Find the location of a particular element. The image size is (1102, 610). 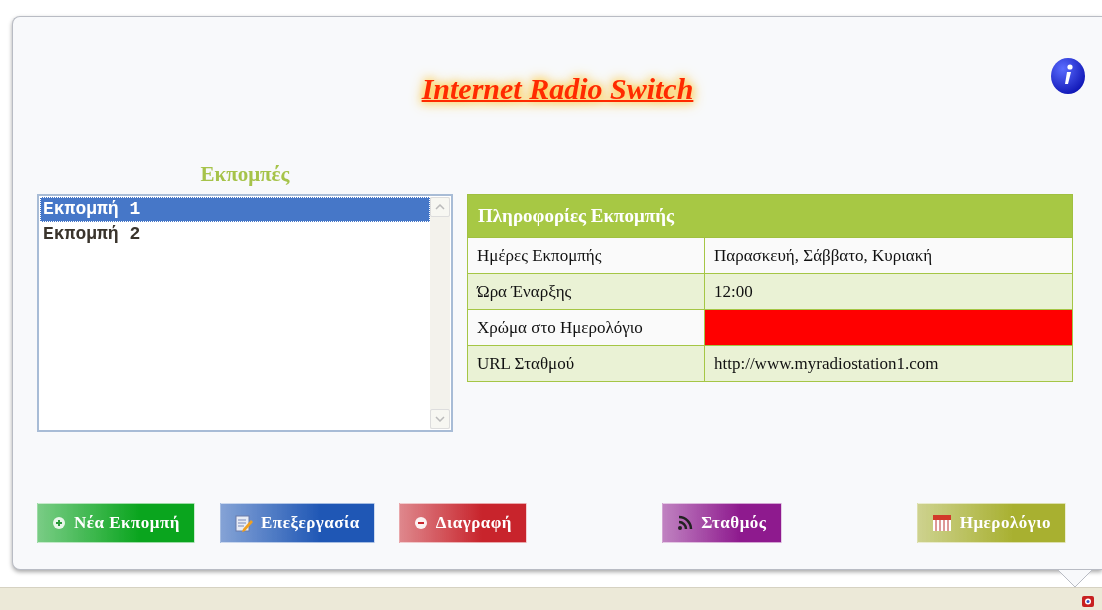

minus-icon is located at coordinates (420, 523).